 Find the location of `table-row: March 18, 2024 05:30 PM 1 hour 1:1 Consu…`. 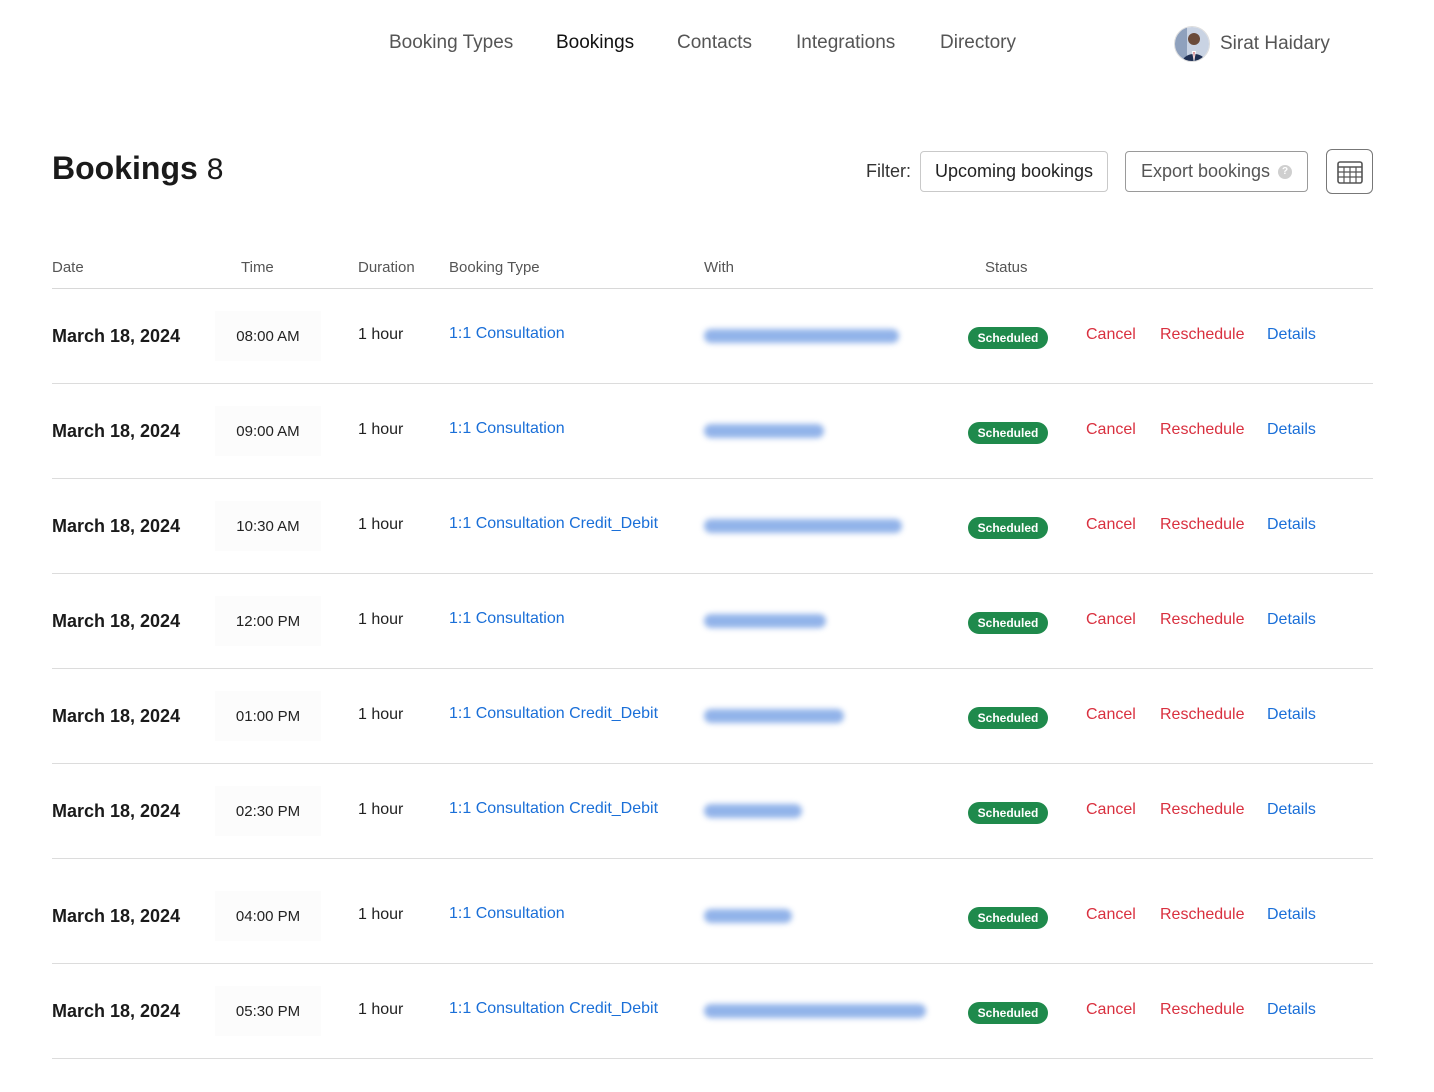

table-row: March 18, 2024 05:30 PM 1 hour 1:1 Consu… is located at coordinates (712, 1011).